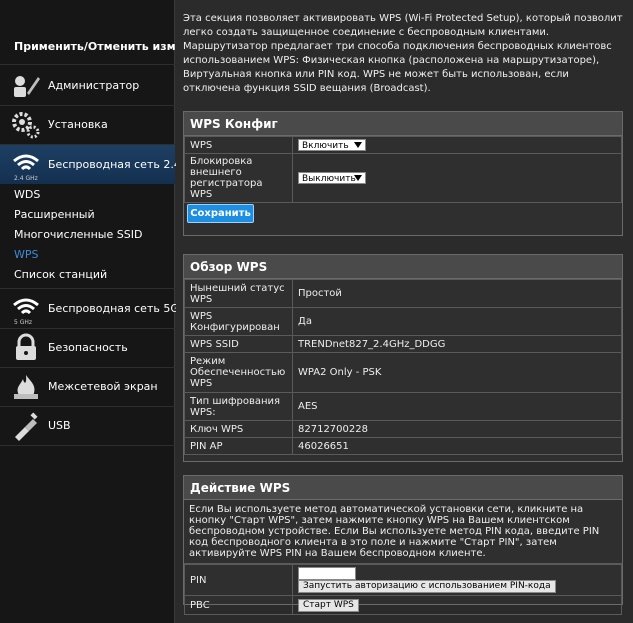 The width and height of the screenshot is (633, 623). Describe the element at coordinates (26, 346) in the screenshot. I see `lock-icon` at that location.